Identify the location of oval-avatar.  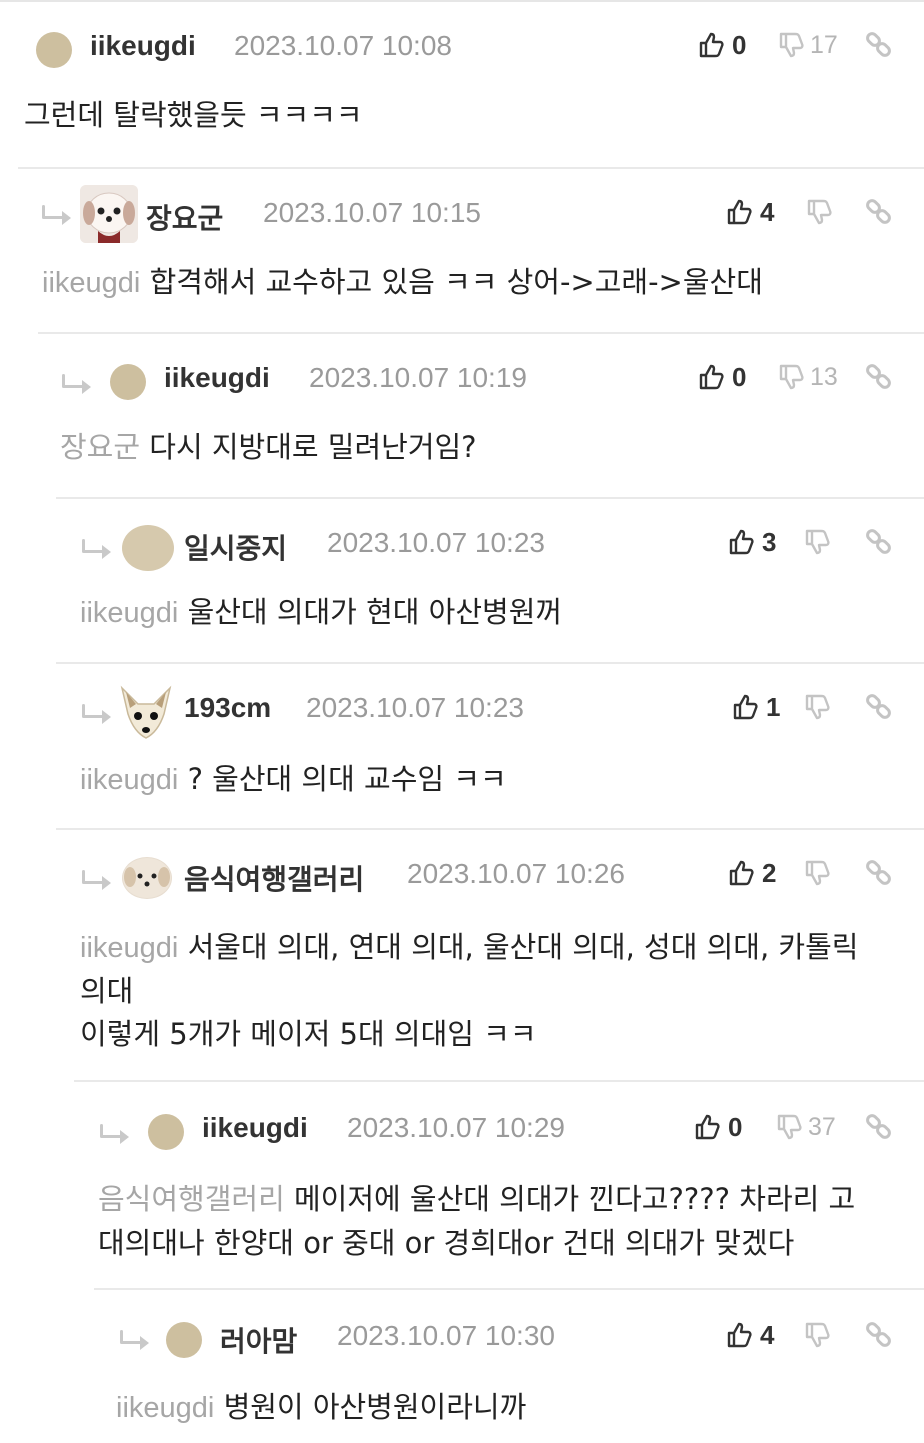
(148, 548).